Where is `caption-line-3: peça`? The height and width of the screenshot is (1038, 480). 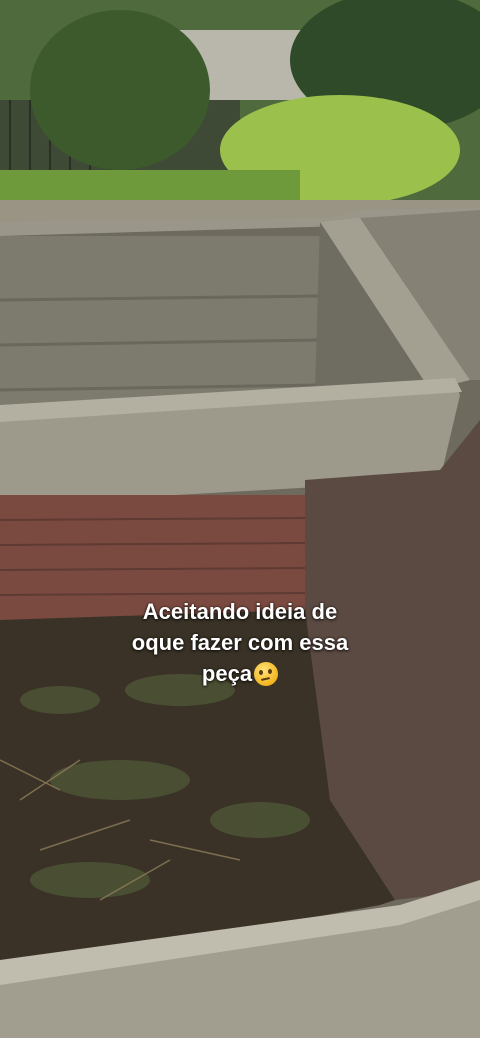
caption-line-3: peça is located at coordinates (227, 673).